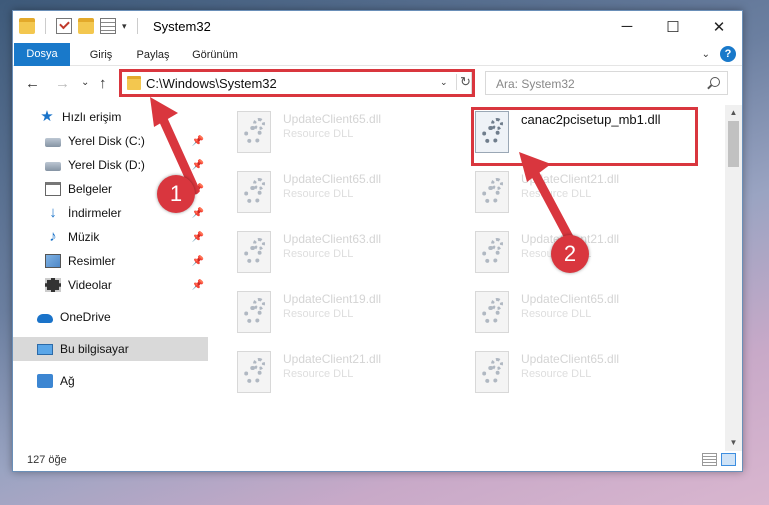 This screenshot has height=505, width=769. I want to click on help-icon: ?, so click(728, 54).